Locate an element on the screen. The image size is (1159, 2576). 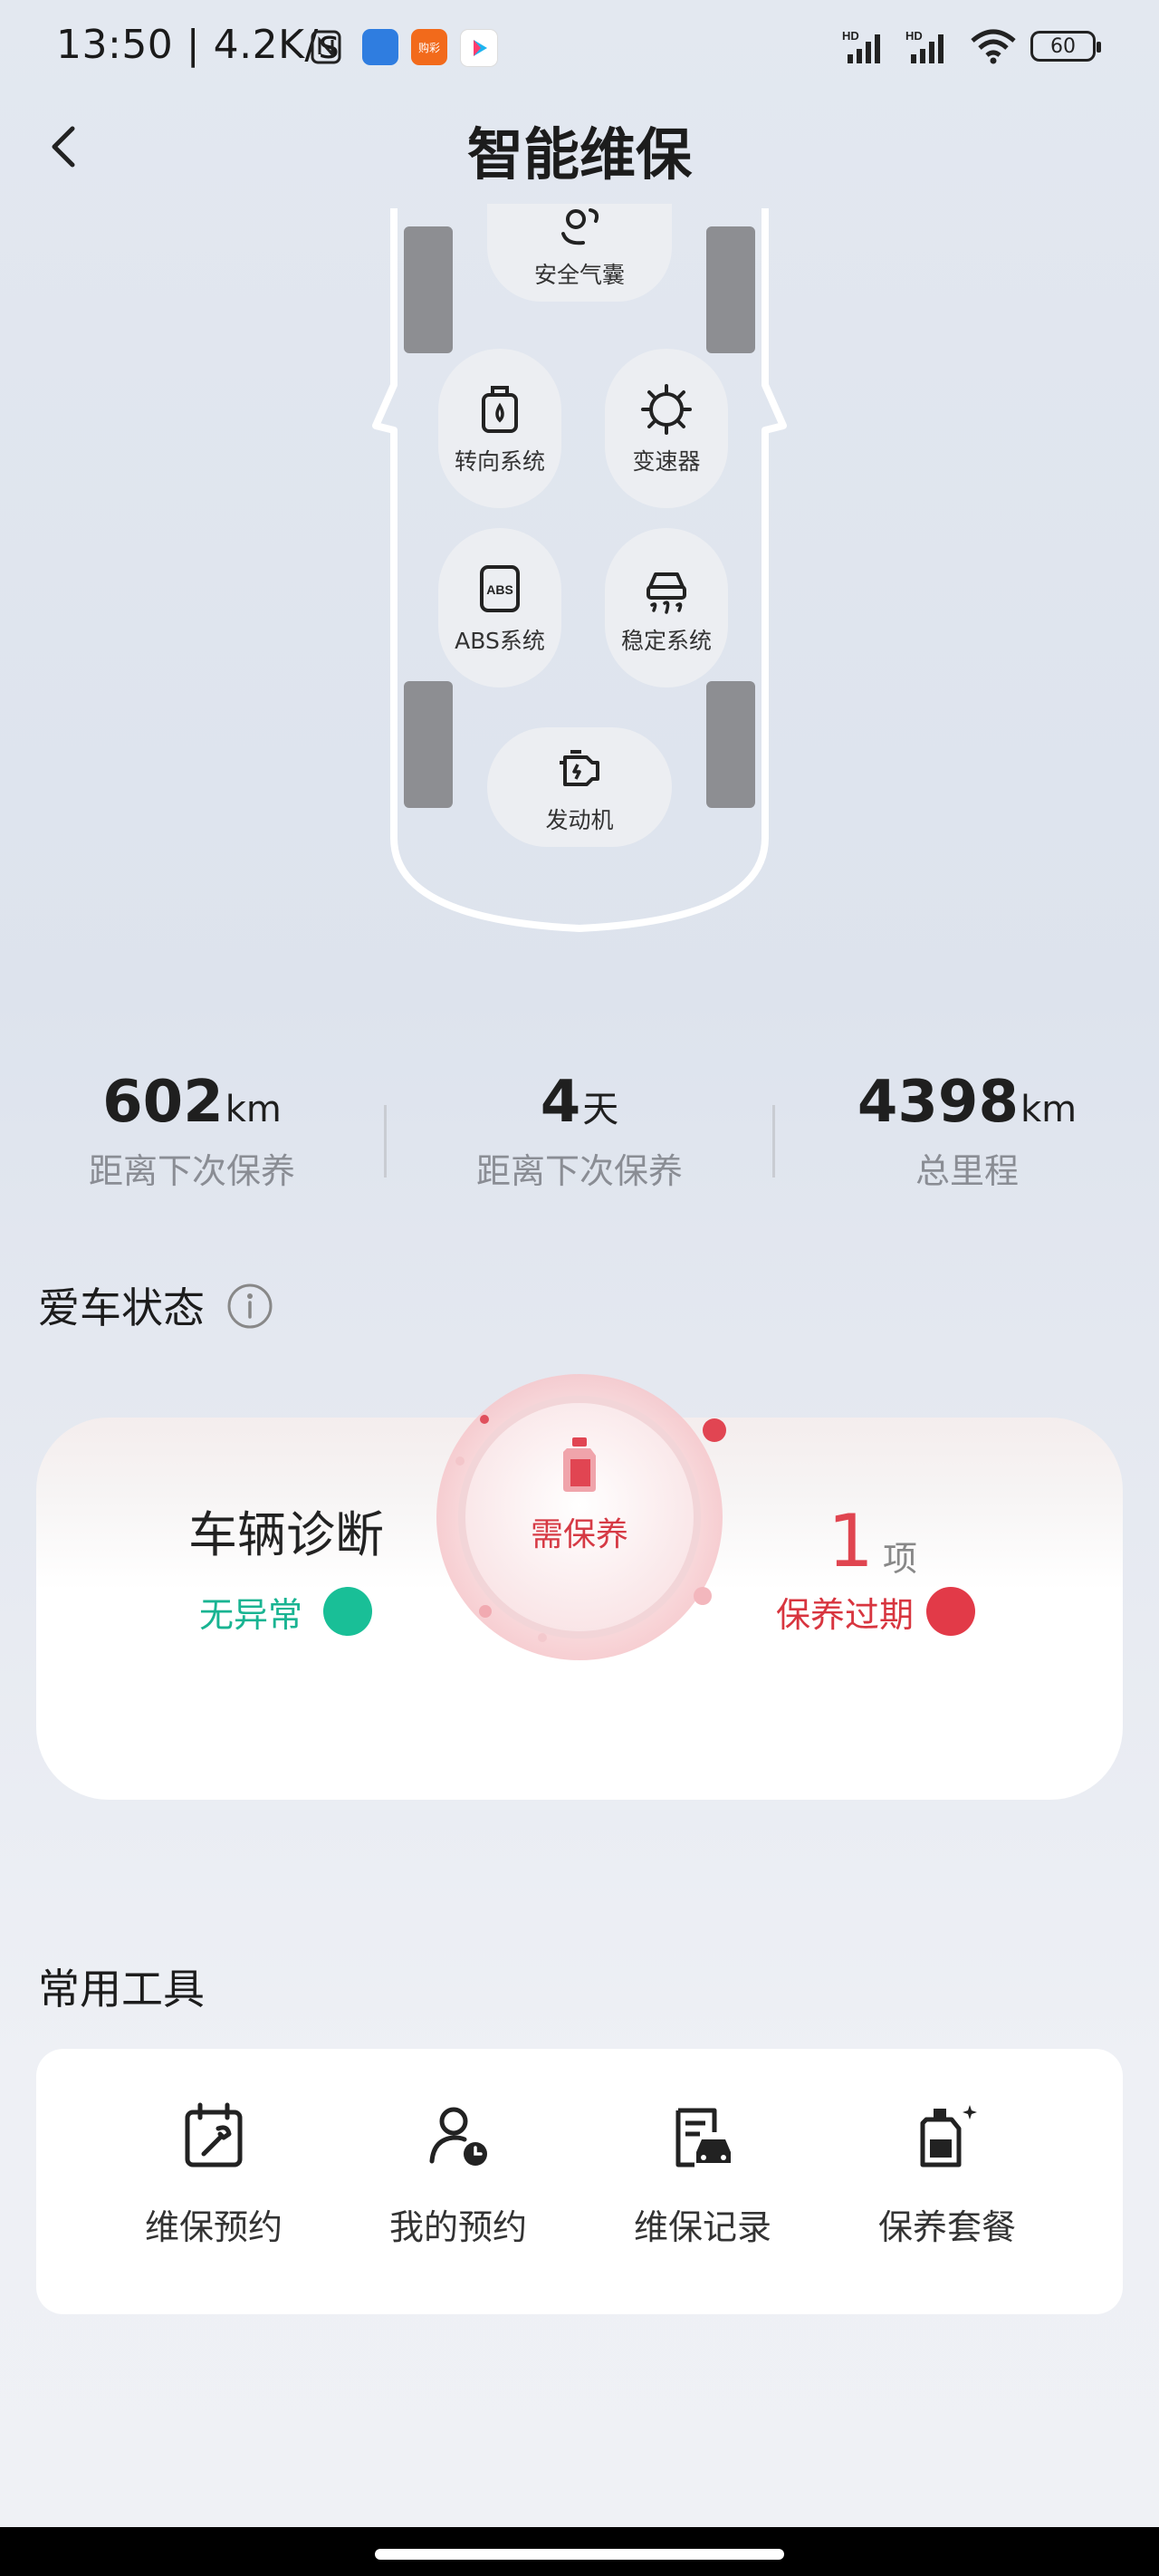
engine-item: 发动机 is located at coordinates (579, 787).